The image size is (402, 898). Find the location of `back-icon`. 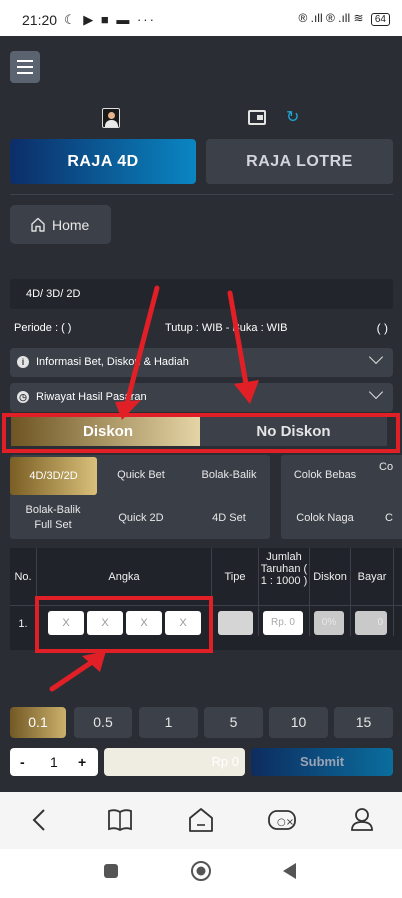

back-icon is located at coordinates (38, 820).